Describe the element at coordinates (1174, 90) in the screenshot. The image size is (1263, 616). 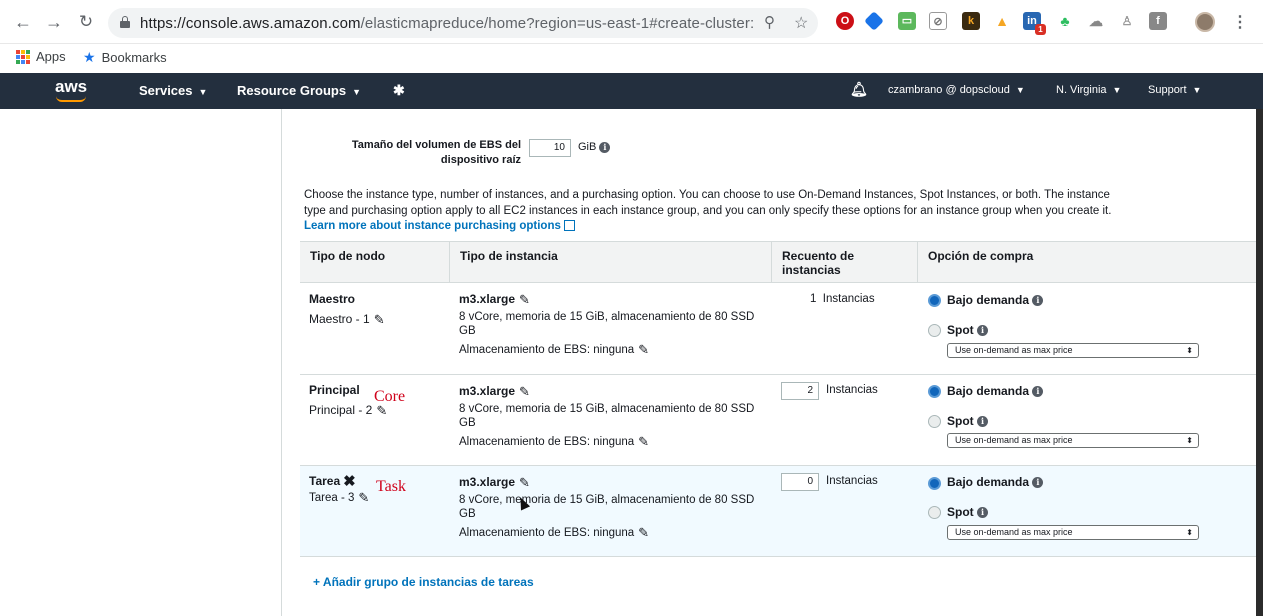
I see `support-menu: Support ▼` at that location.